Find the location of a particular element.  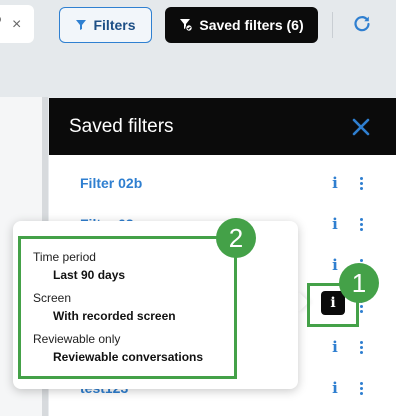

saved-filters-button: Saved filters (6) is located at coordinates (241, 25).